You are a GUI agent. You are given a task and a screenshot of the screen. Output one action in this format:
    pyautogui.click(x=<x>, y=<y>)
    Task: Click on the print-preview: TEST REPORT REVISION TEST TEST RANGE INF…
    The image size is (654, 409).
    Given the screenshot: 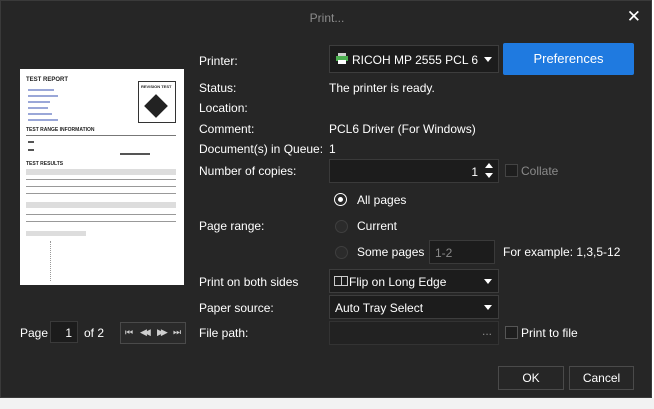 What is the action you would take?
    pyautogui.click(x=102, y=177)
    